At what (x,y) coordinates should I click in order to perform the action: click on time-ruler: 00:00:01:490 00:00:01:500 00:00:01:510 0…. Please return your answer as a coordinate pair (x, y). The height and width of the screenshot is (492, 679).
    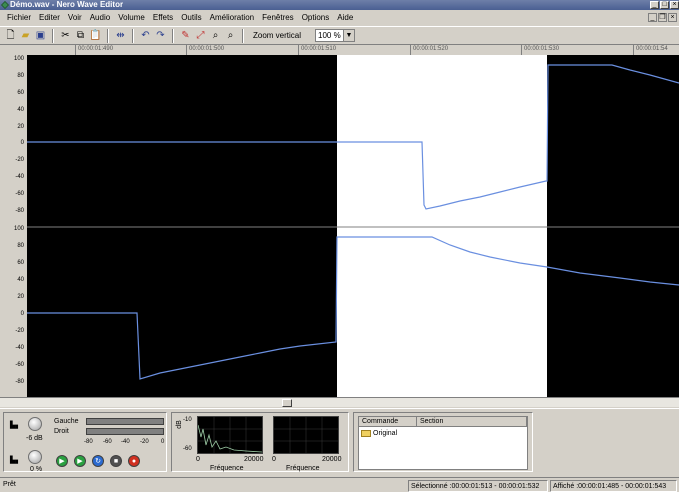
    Looking at the image, I should click on (339, 50).